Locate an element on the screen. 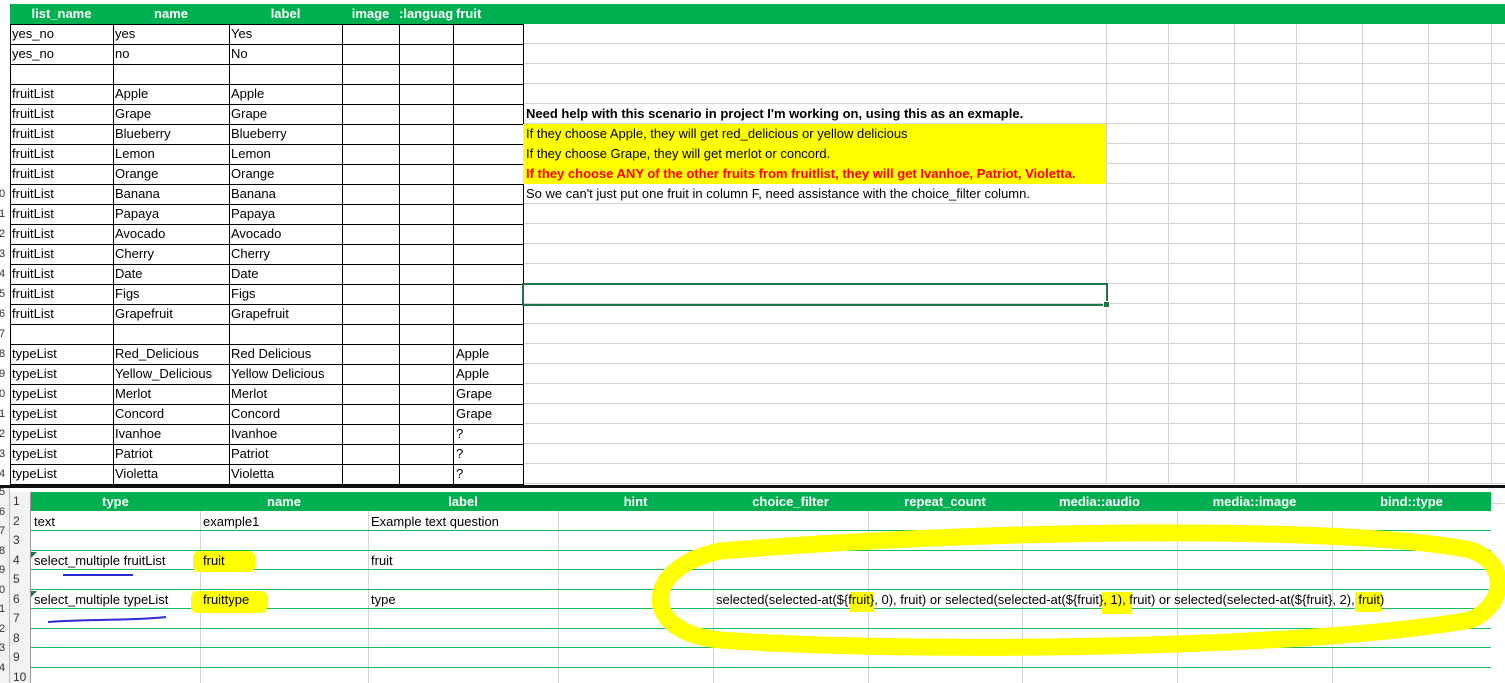 This screenshot has height=683, width=1505. cell-label: Lemon is located at coordinates (251, 154).